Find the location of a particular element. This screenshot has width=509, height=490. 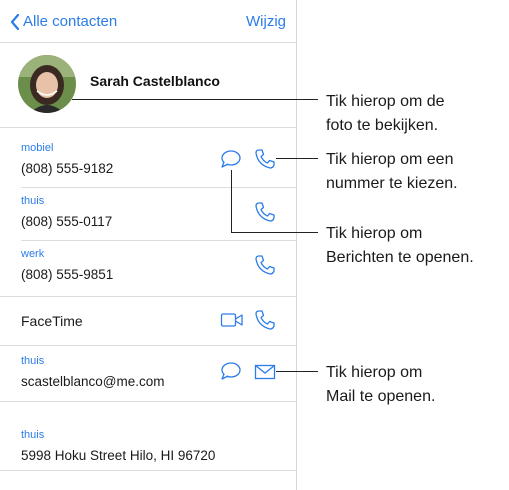

annotation-mail: Tik hierop om Mail te openen. is located at coordinates (380, 385).